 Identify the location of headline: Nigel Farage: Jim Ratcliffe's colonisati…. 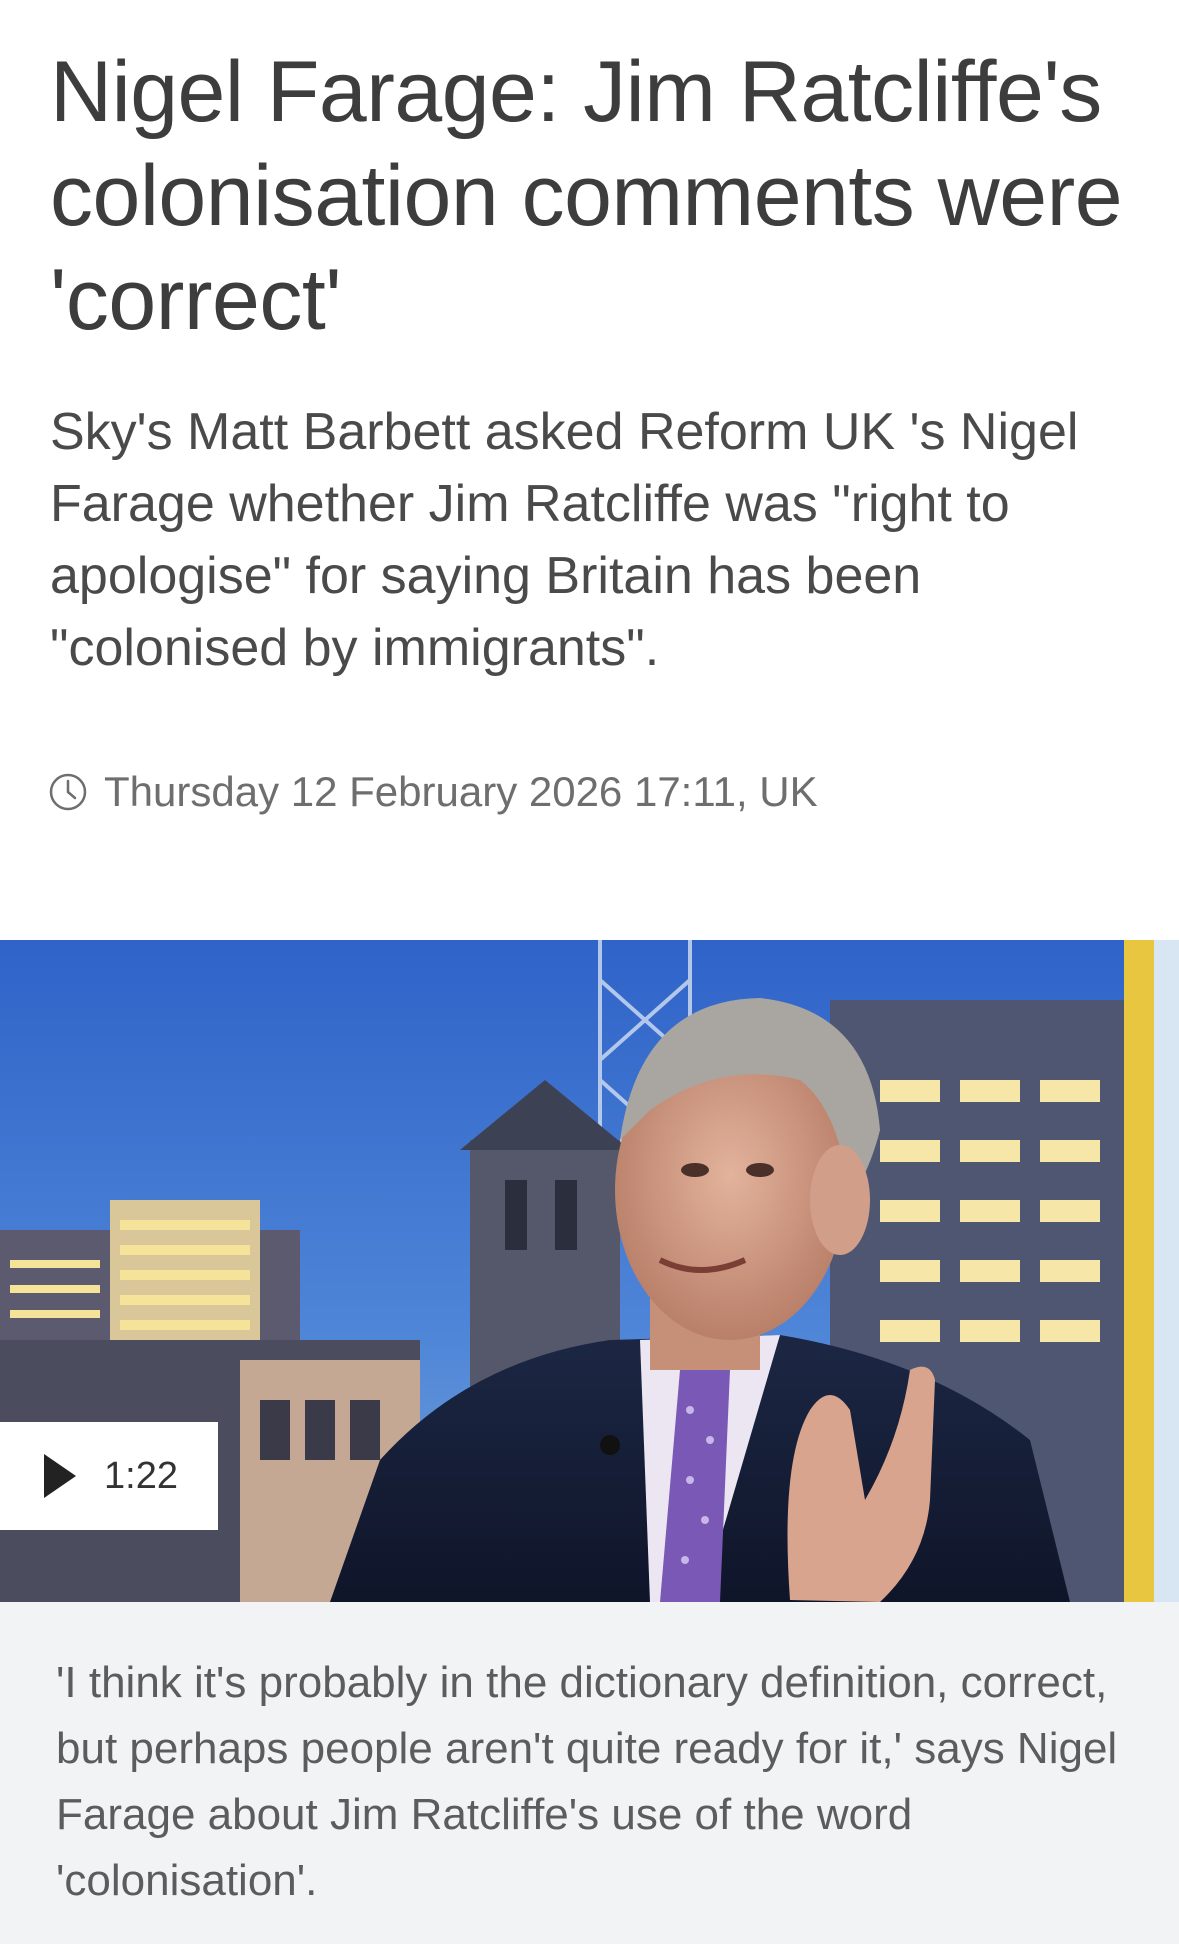
(586, 196).